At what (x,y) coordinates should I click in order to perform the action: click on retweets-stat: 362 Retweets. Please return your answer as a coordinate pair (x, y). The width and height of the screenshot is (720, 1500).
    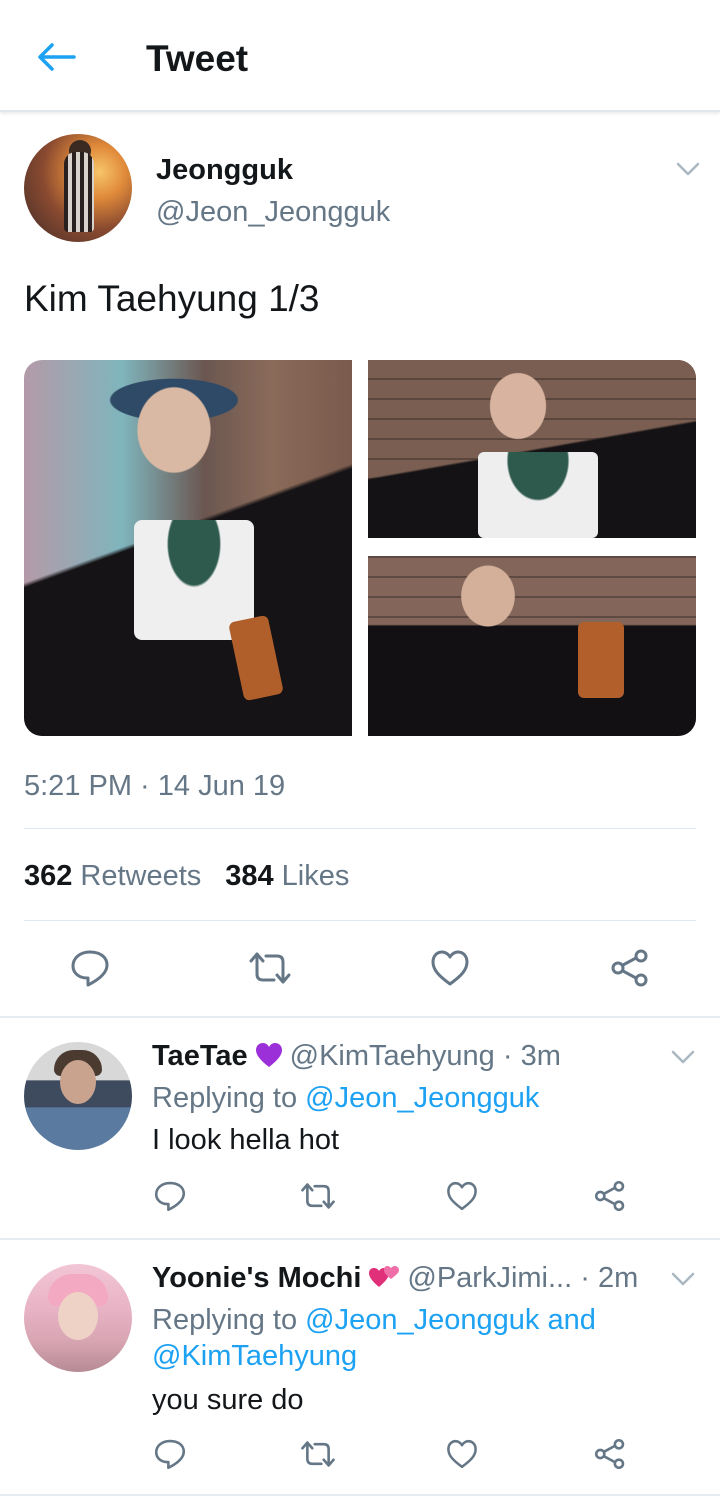
    Looking at the image, I should click on (112, 876).